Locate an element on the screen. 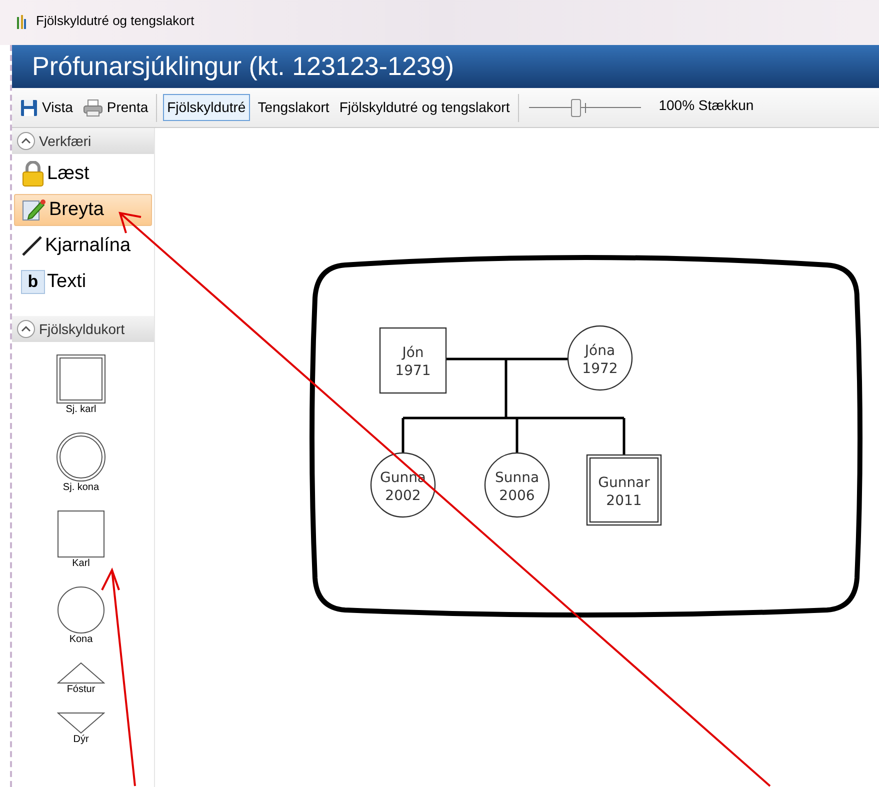 The height and width of the screenshot is (787, 879). slider-thumb is located at coordinates (575, 107).